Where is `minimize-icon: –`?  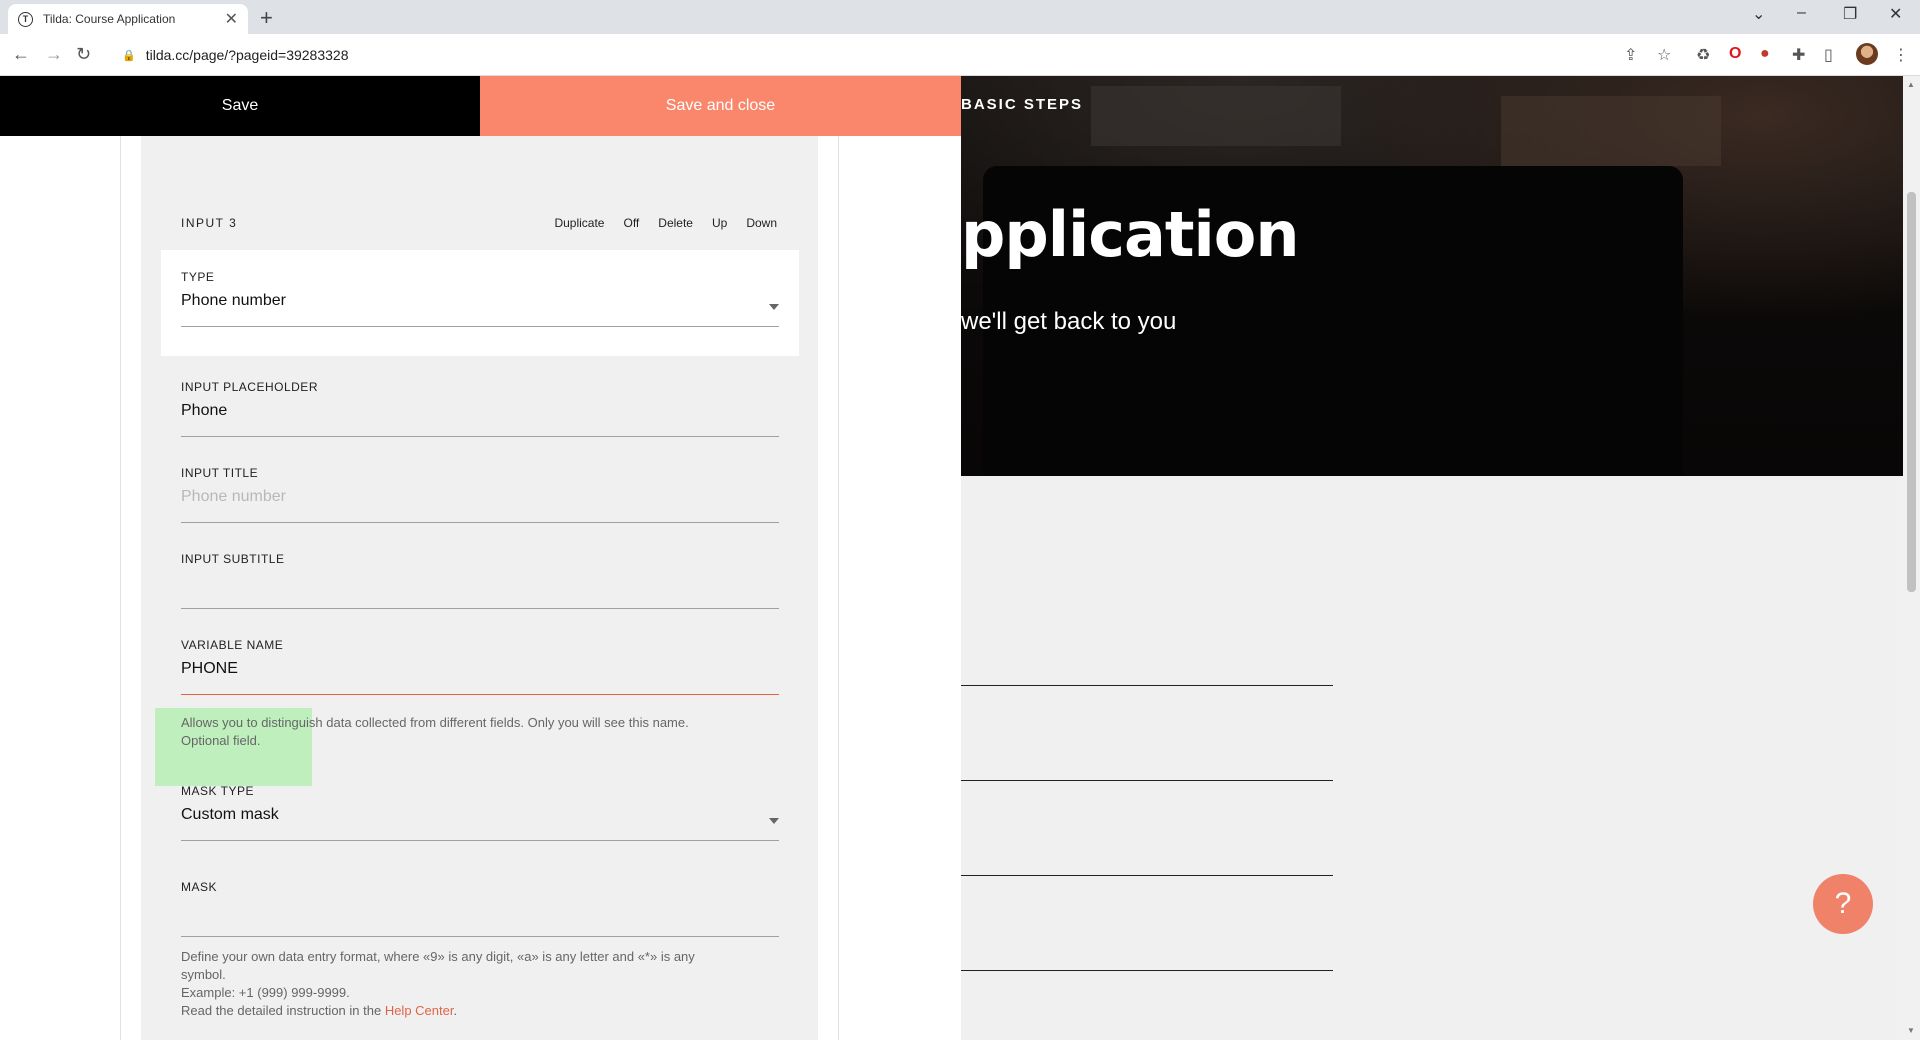
minimize-icon: – is located at coordinates (1801, 13).